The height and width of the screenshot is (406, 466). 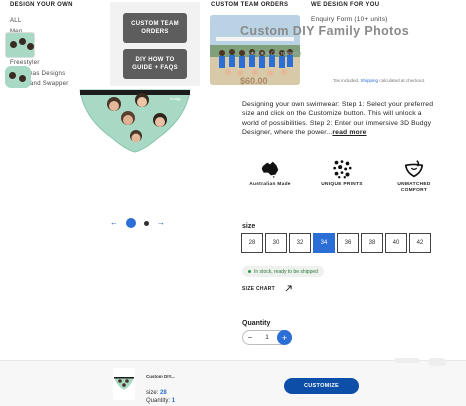 What do you see at coordinates (163, 393) in the screenshot?
I see `sticky-size-value: 28` at bounding box center [163, 393].